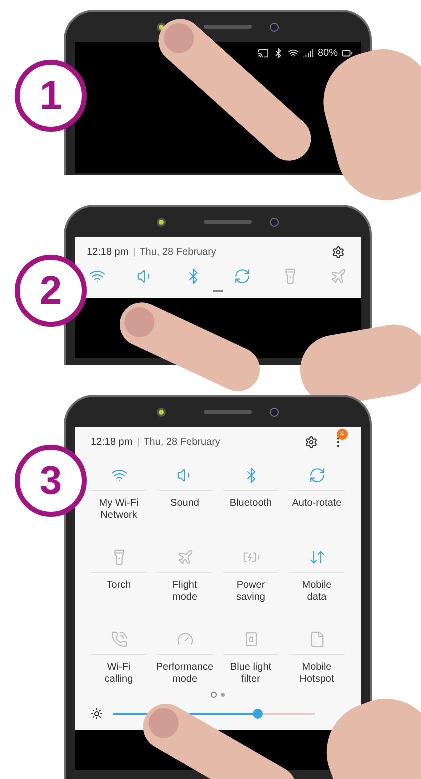 The width and height of the screenshot is (421, 779). What do you see at coordinates (328, 53) in the screenshot?
I see `battery-percent: 80%` at bounding box center [328, 53].